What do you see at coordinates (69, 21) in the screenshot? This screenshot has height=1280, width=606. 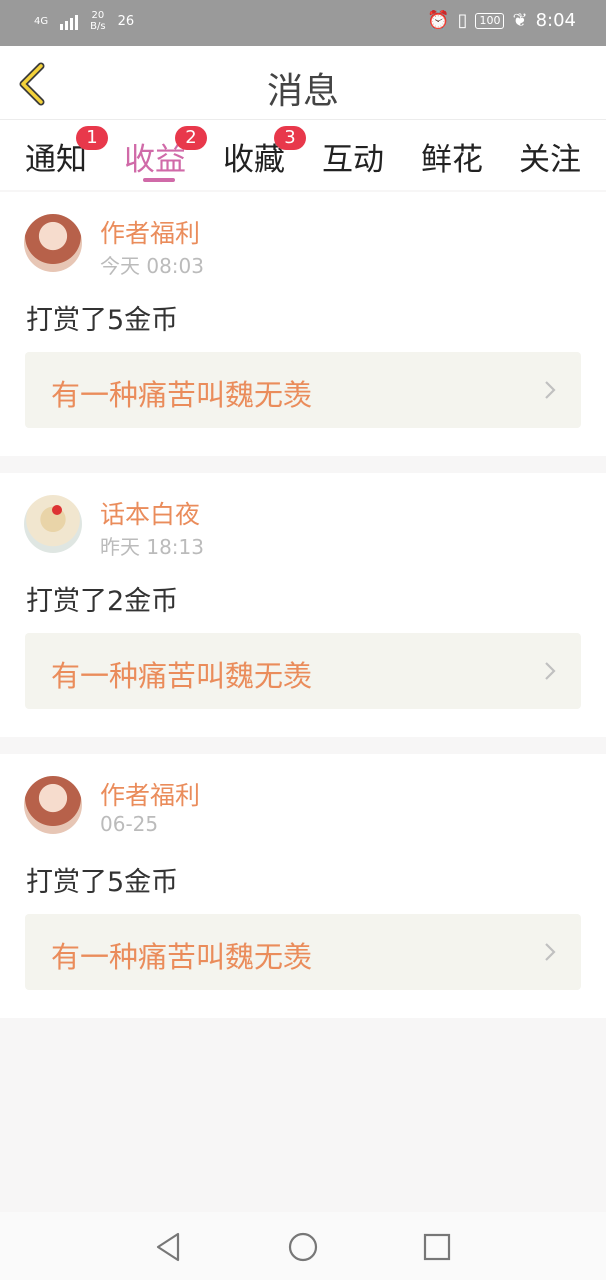 I see `signal-icon` at bounding box center [69, 21].